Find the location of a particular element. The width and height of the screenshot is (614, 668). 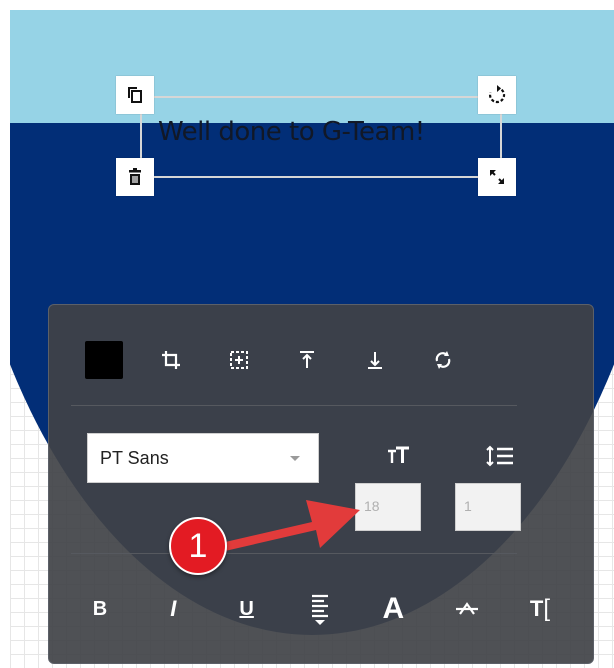

annotation-arrow is located at coordinates (284, 527).